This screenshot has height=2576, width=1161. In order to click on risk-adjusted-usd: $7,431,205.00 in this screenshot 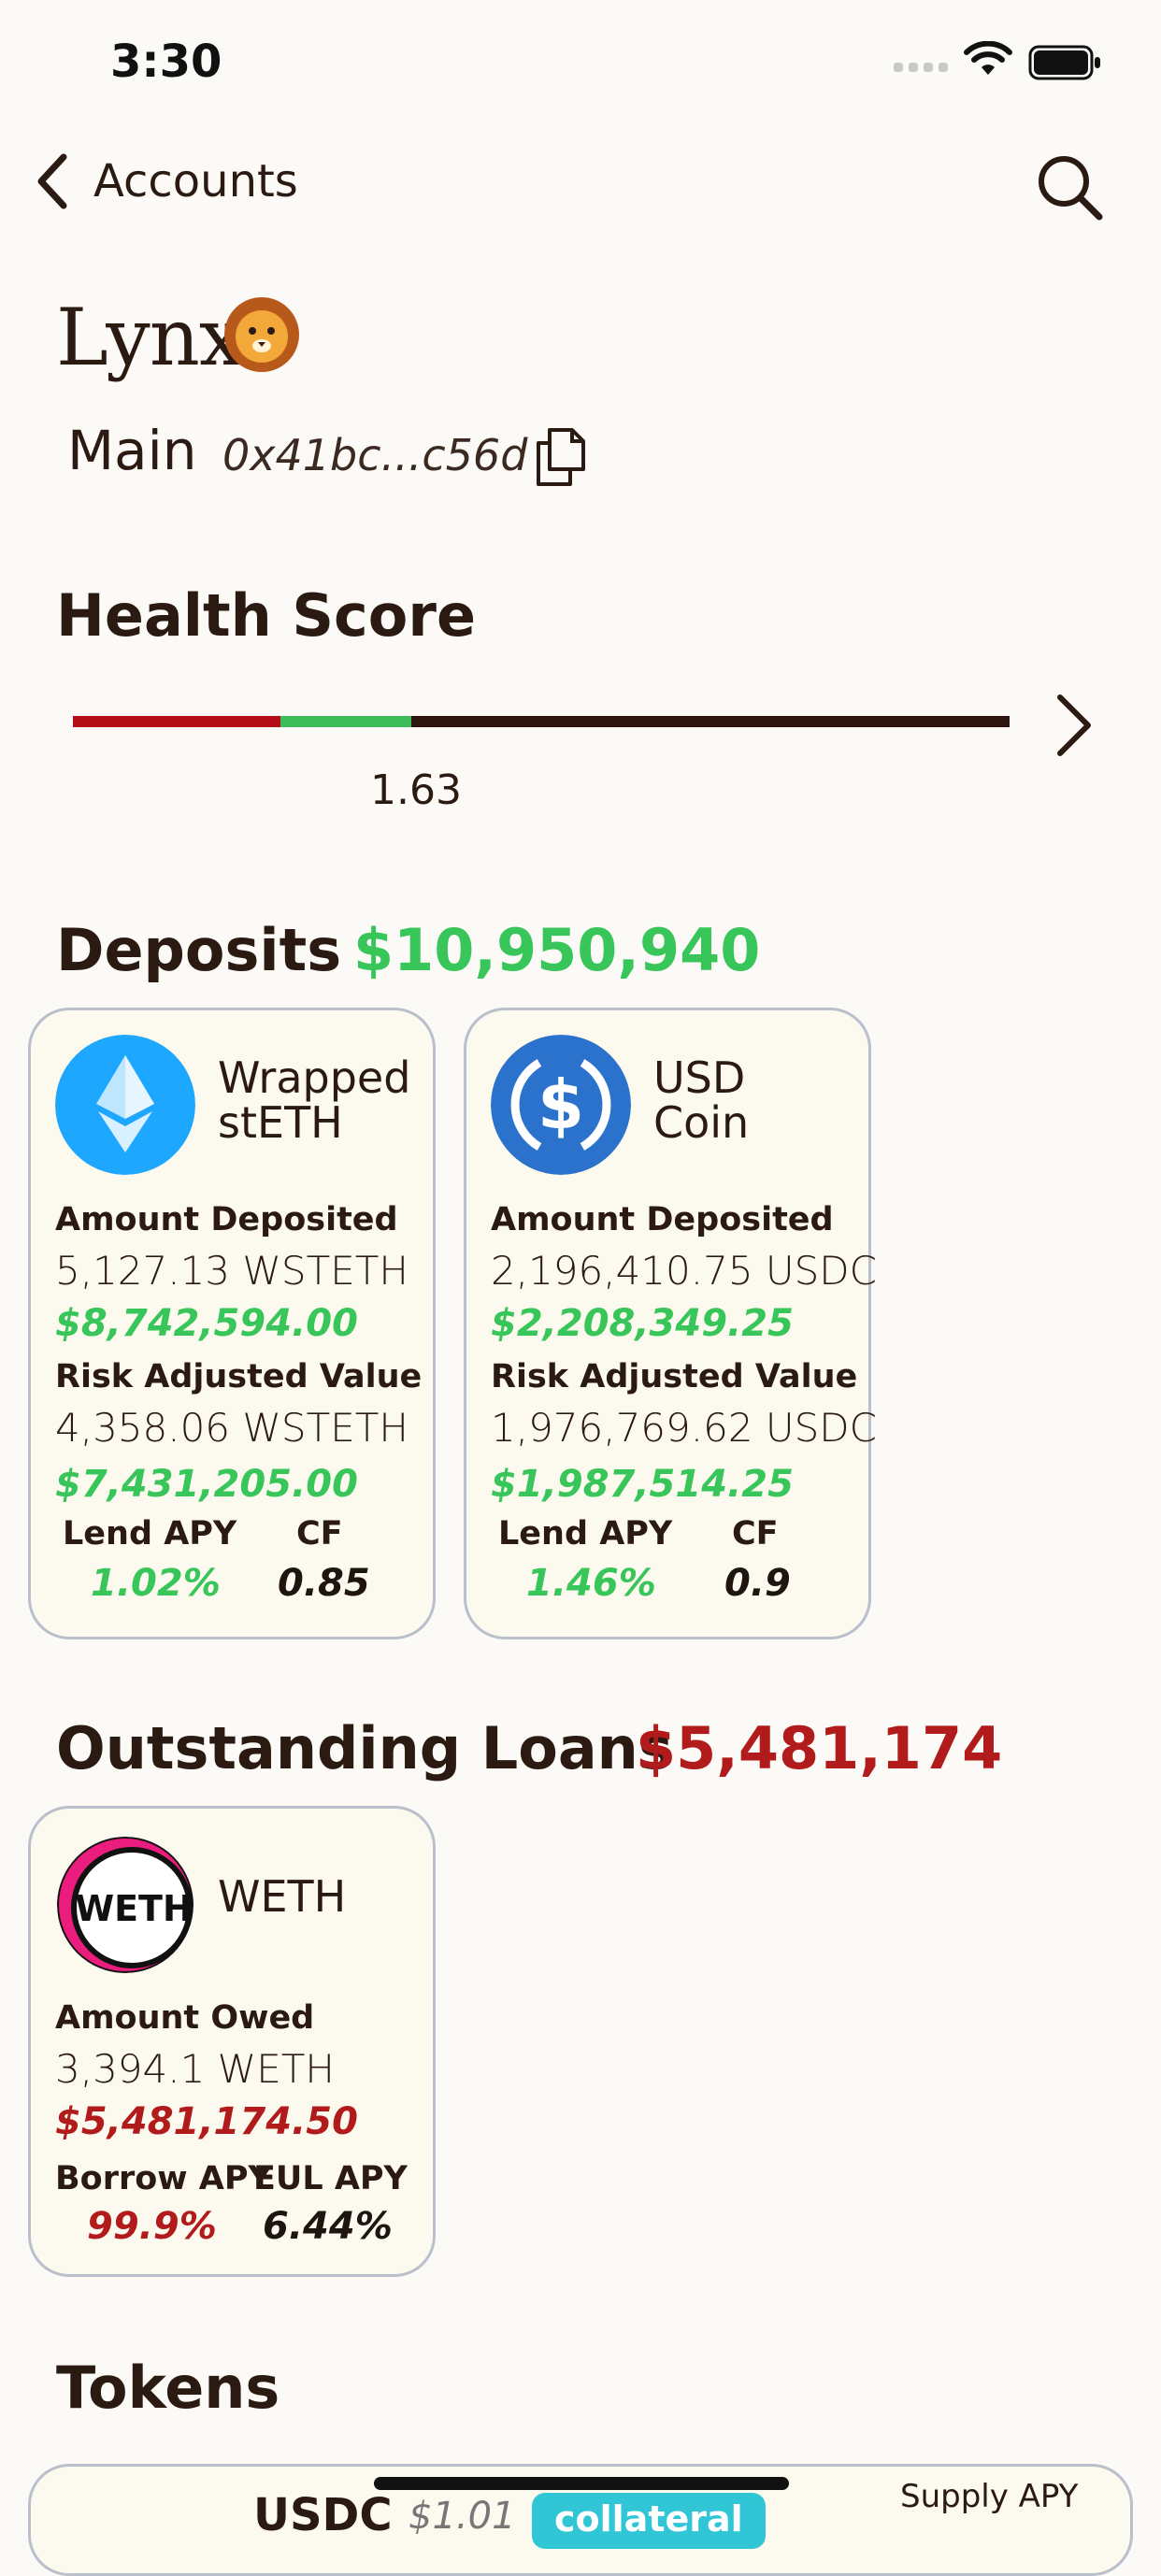, I will do `click(206, 1484)`.